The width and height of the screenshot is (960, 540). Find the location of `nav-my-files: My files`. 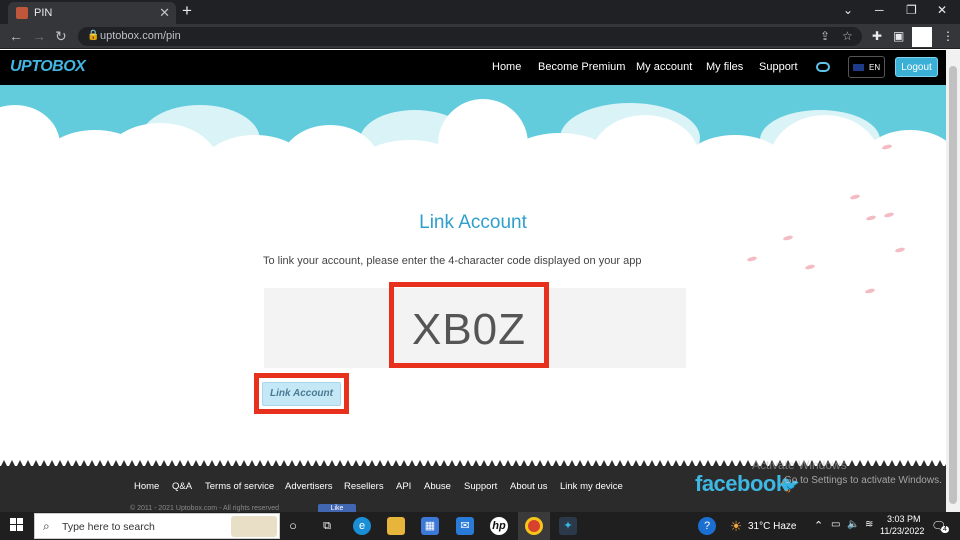

nav-my-files: My files is located at coordinates (724, 67).